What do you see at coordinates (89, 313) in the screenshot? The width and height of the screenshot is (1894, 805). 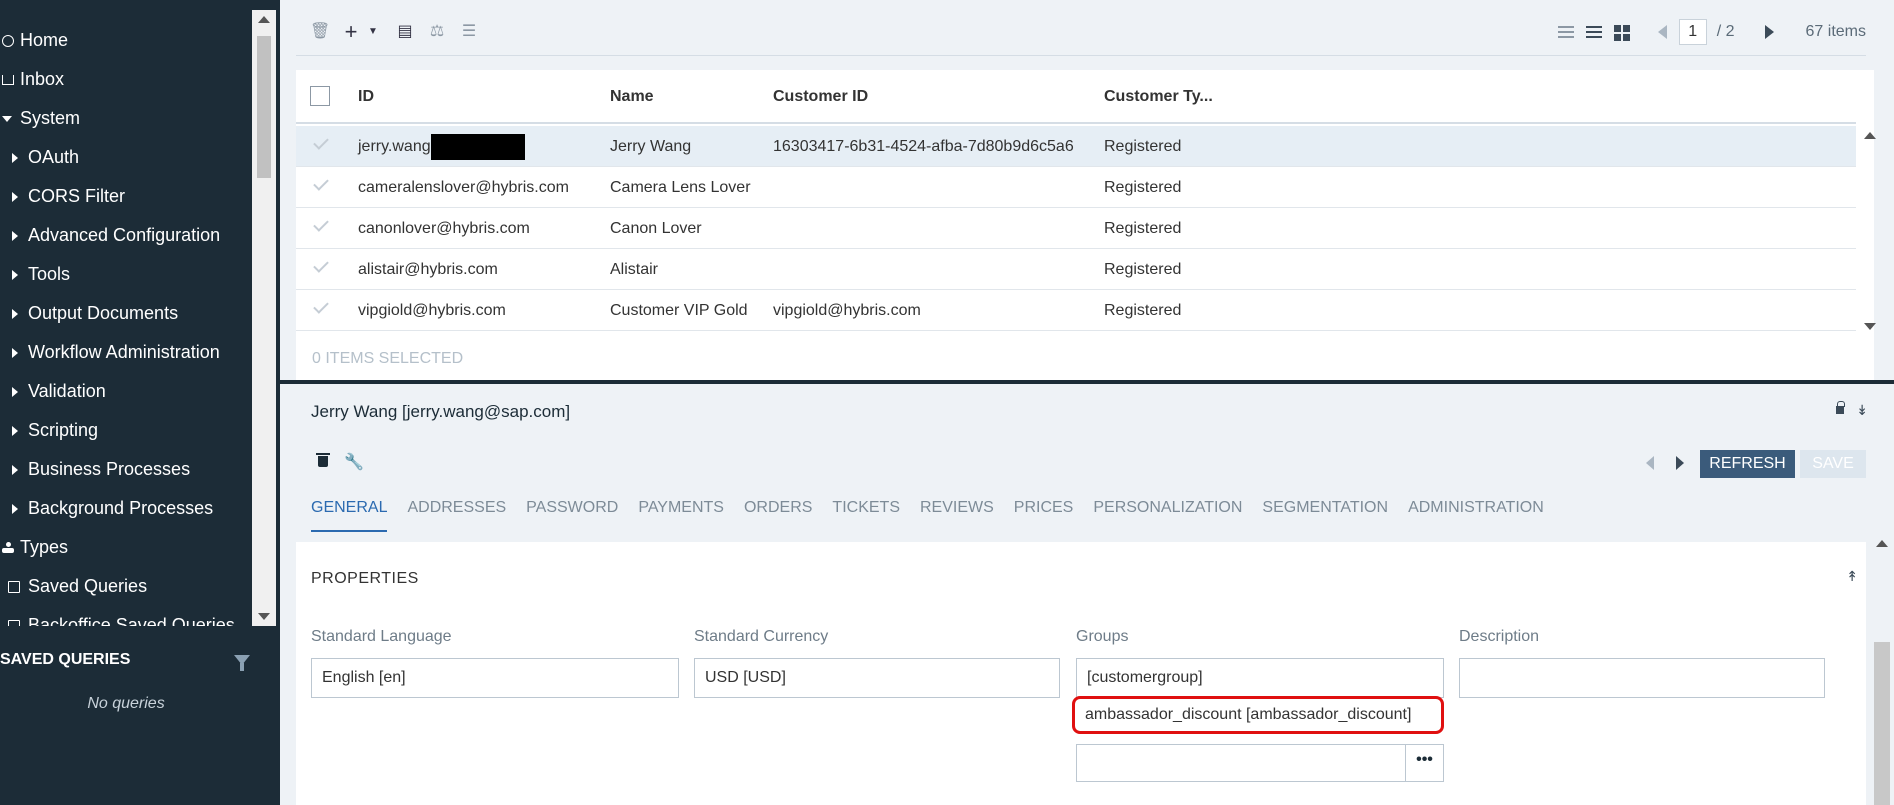 I see `sidebar-item-output-documents: Output Documents` at bounding box center [89, 313].